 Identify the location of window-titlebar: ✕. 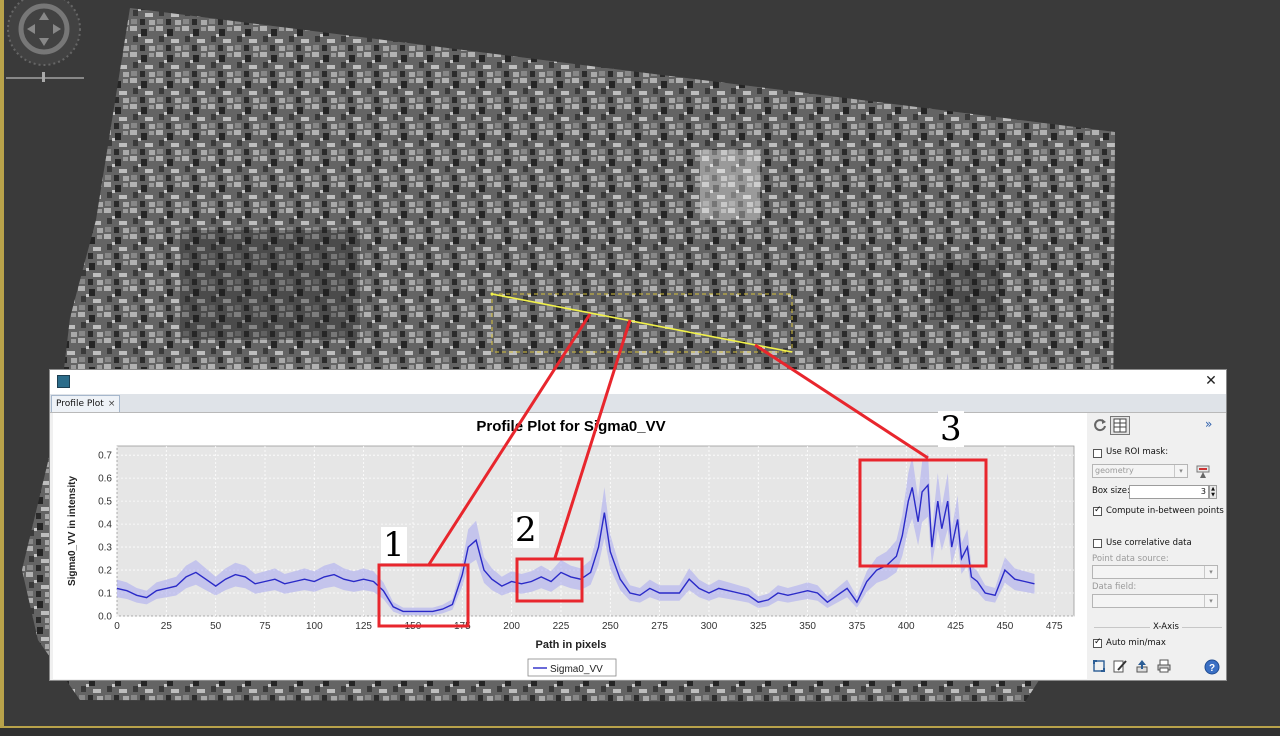
(638, 382).